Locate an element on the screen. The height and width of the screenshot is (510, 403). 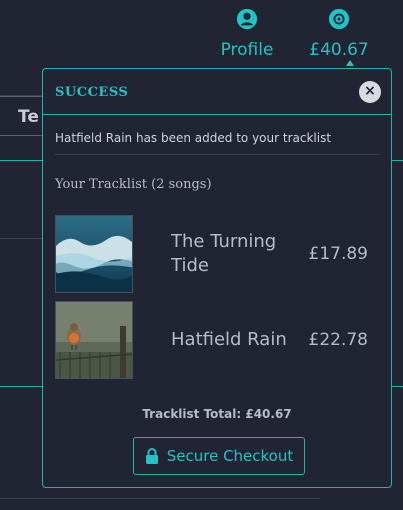
track-name: The Turning Tide is located at coordinates (224, 253).